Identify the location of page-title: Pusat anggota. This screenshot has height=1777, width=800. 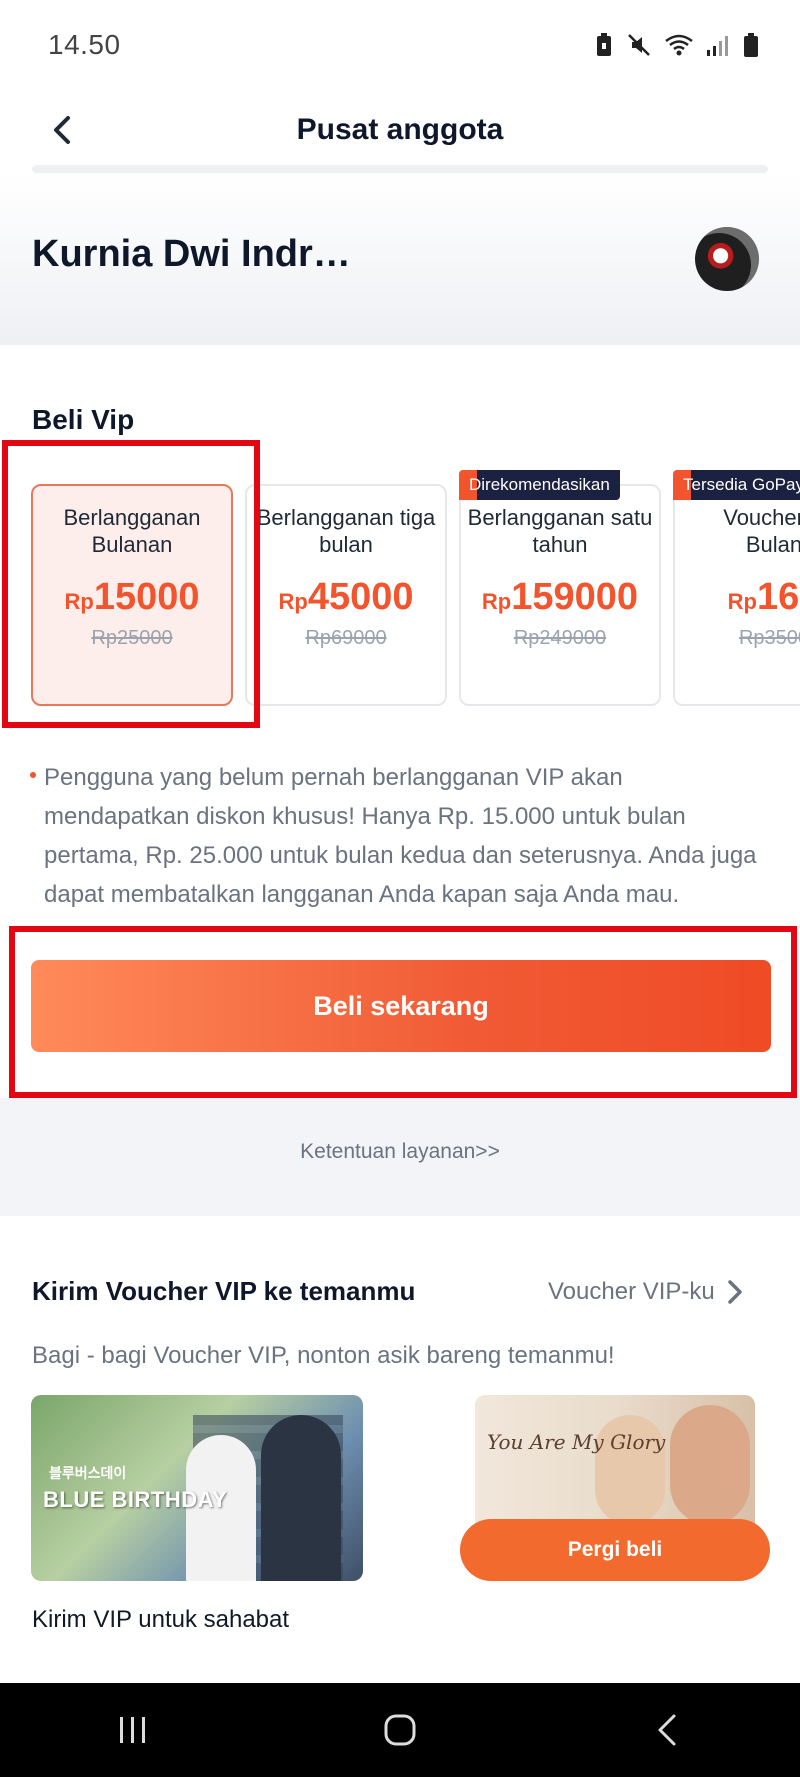
(400, 129).